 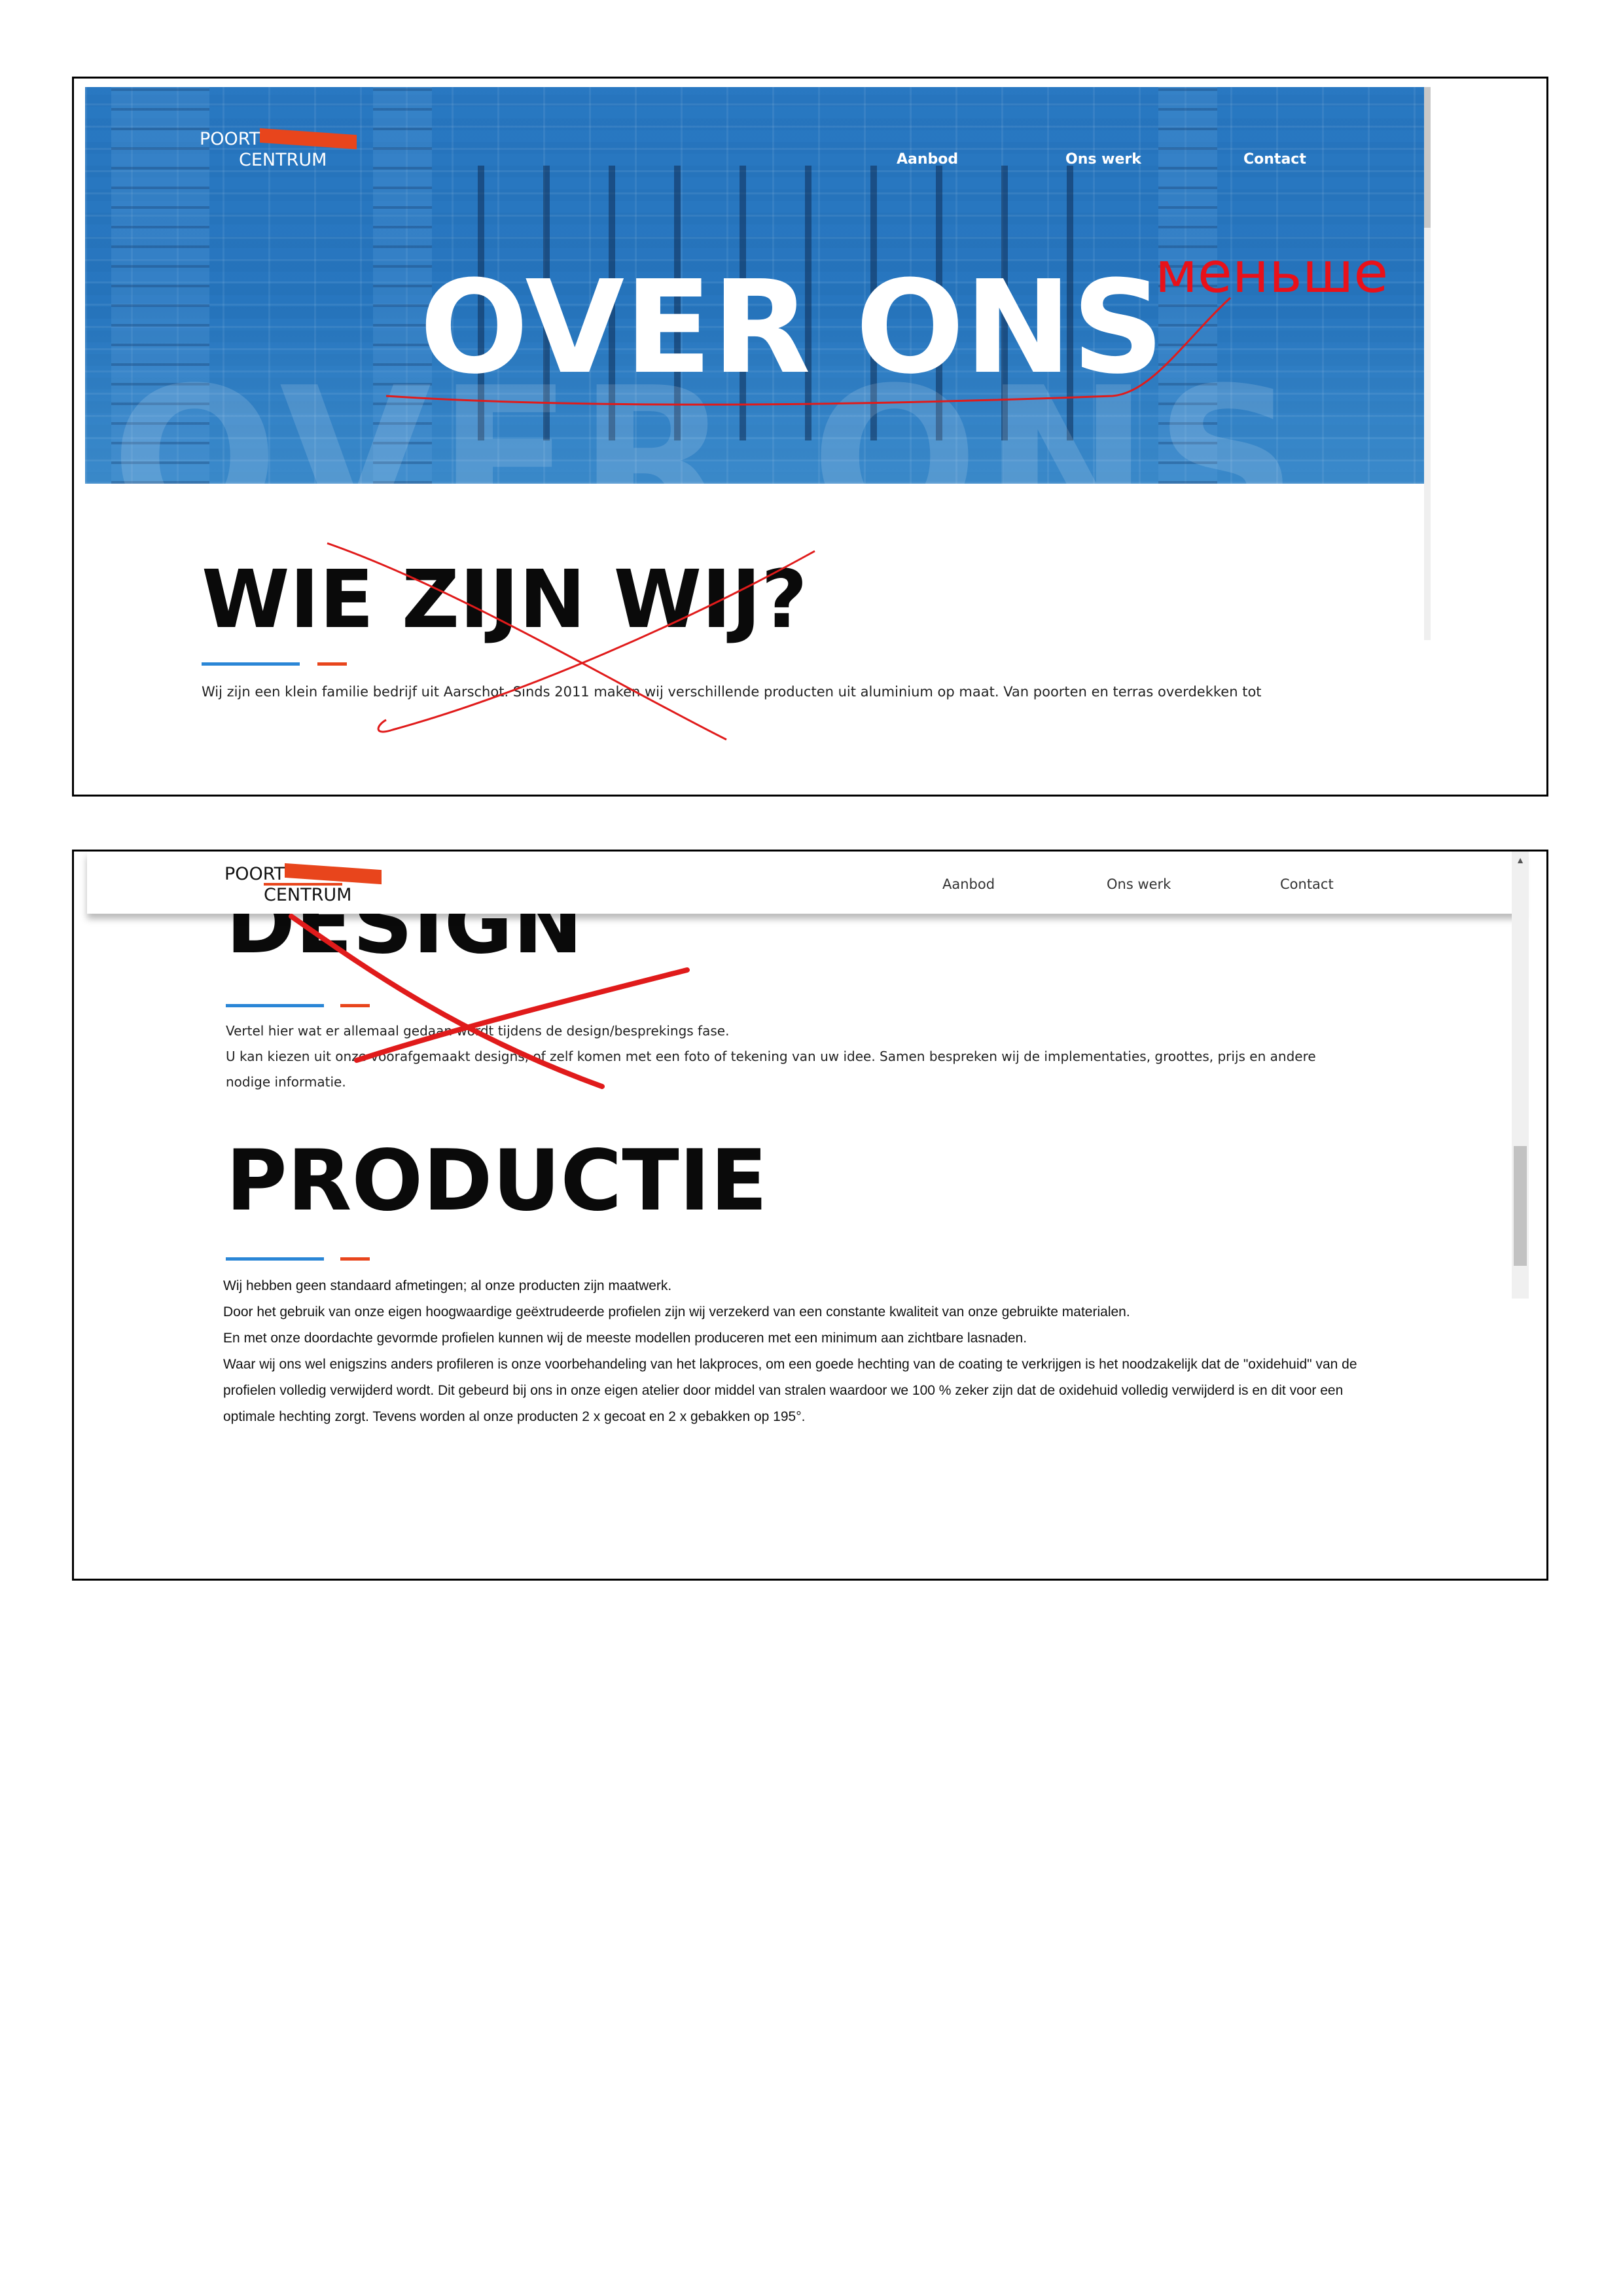 What do you see at coordinates (805, 883) in the screenshot?
I see `sticky-header: POORT CENTRUM Aanbod Ons werk Contact` at bounding box center [805, 883].